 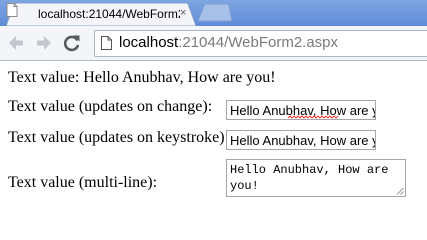 I want to click on tab-strip: localhost:21044/WebForm2.aspx ×, so click(x=213, y=13).